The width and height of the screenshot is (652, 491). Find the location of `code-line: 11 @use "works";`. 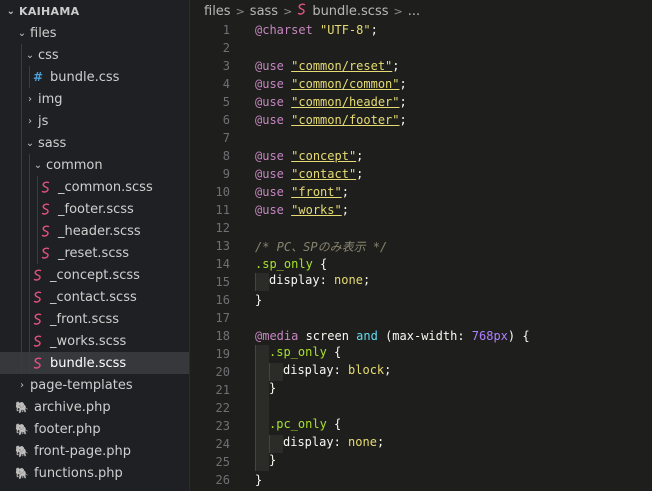

code-line: 11 @use "works"; is located at coordinates (421, 210).